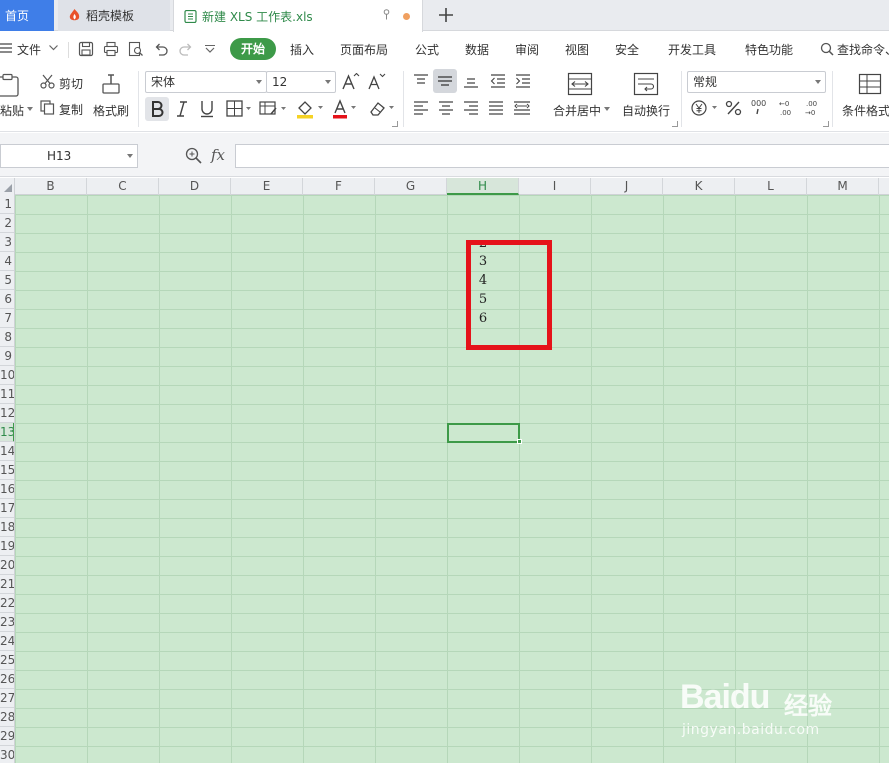 The image size is (889, 763). I want to click on align-right-icon, so click(471, 108).